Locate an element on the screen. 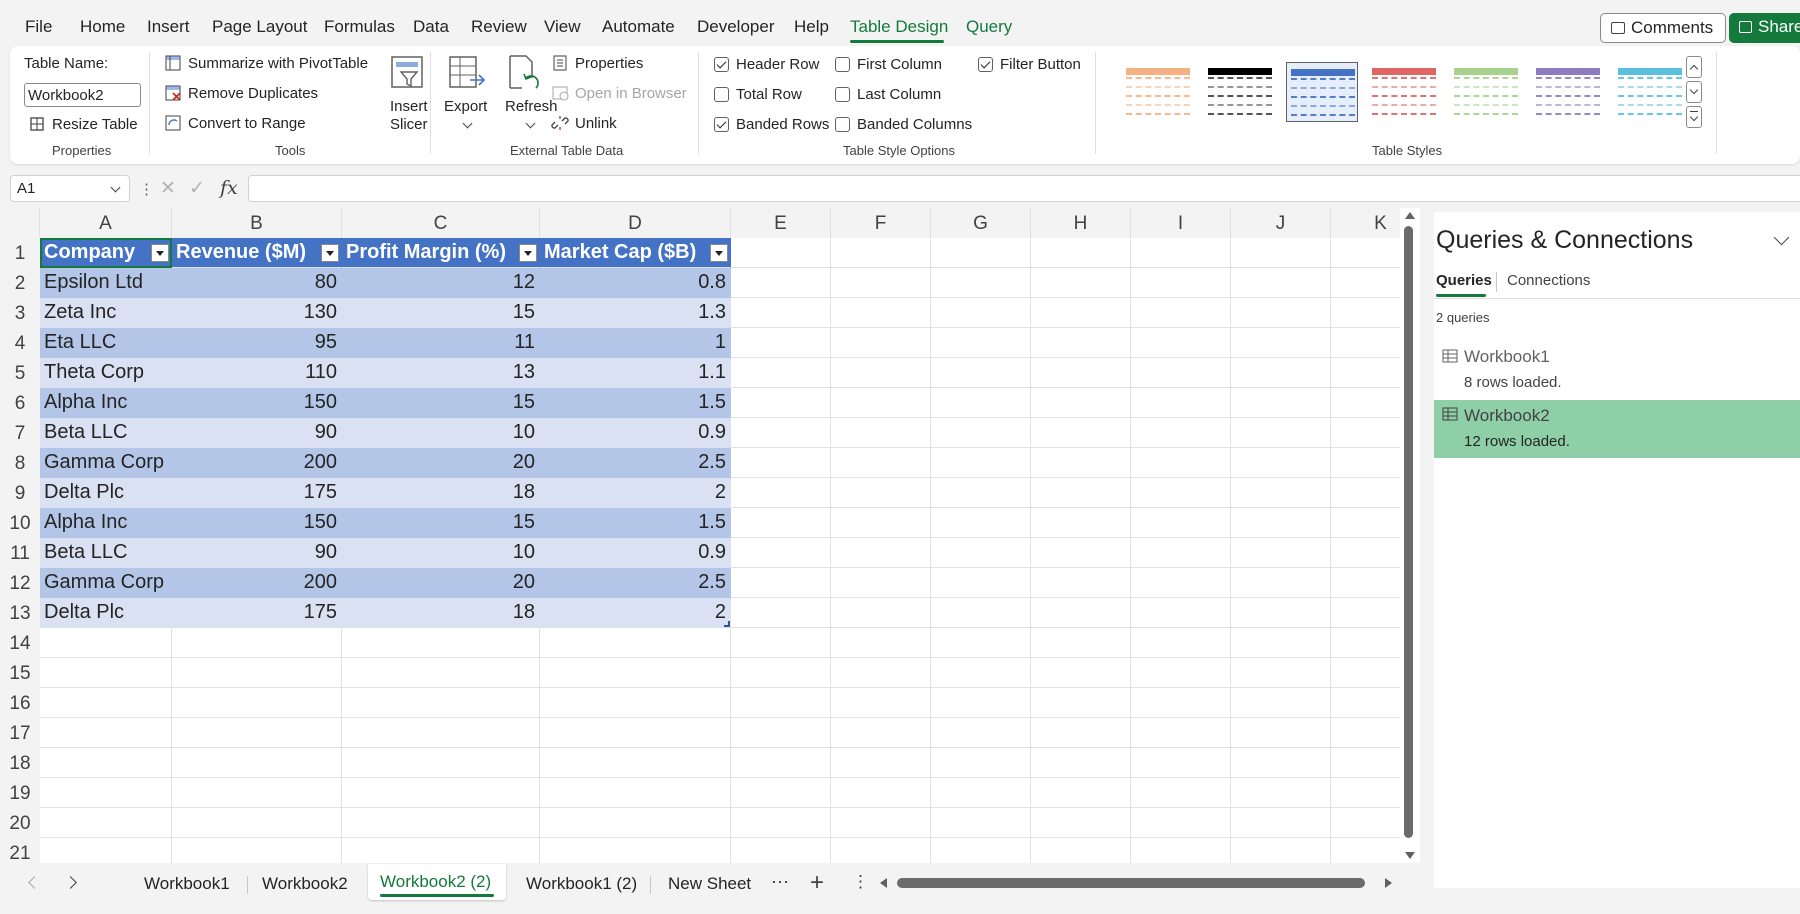  add-sheet-button: + is located at coordinates (817, 883).